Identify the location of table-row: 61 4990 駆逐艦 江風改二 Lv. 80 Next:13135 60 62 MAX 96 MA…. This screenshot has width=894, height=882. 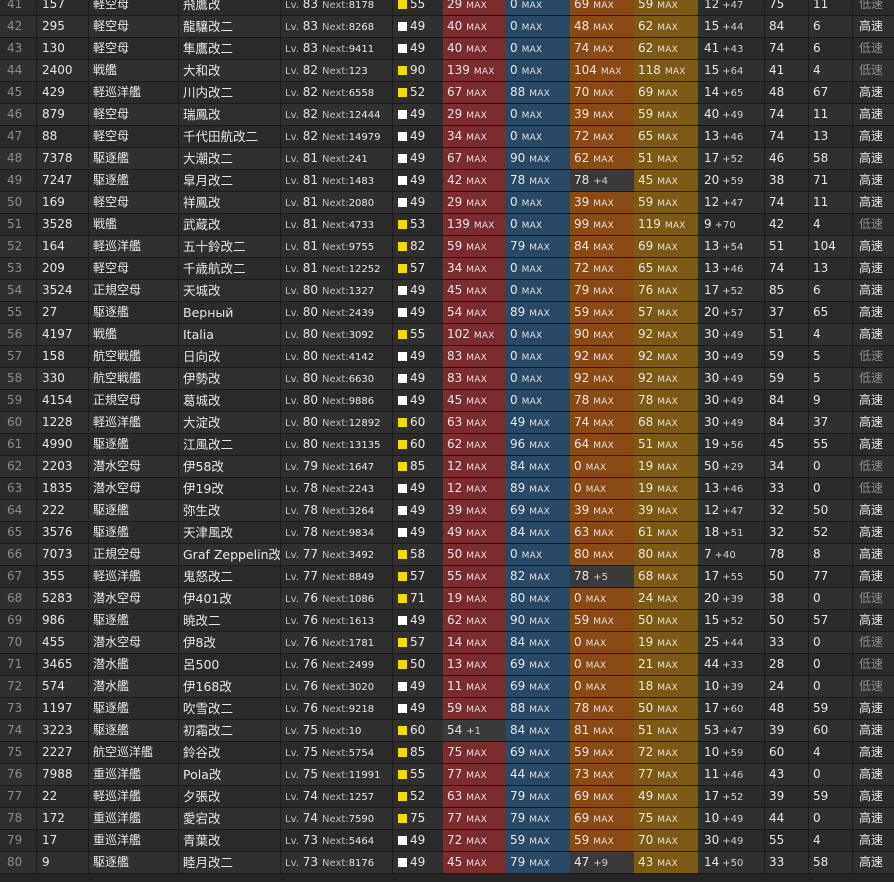
(447, 445).